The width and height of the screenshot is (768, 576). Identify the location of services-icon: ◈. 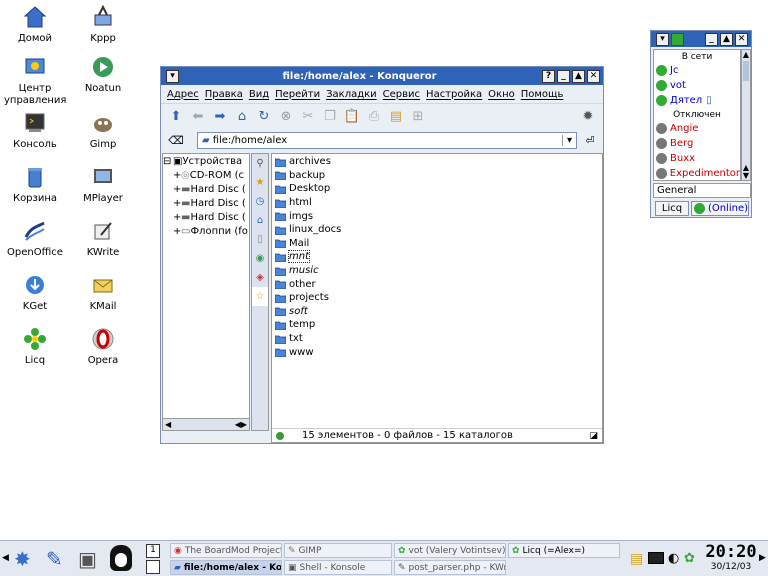
(260, 277).